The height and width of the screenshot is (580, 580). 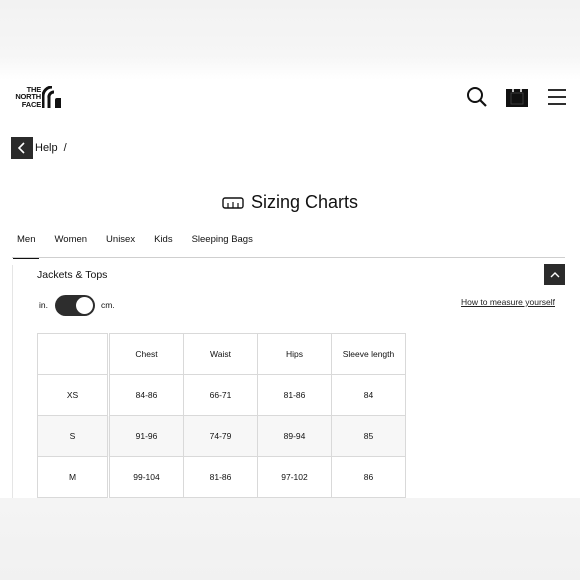 I want to click on table-cell: 85, so click(x=368, y=436).